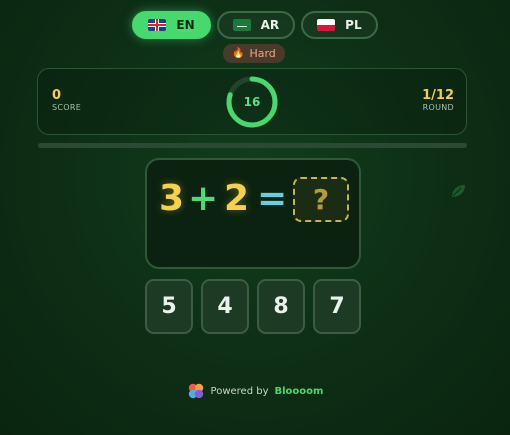  I want to click on powered-by-footer: Powered by Bloooom, so click(255, 391).